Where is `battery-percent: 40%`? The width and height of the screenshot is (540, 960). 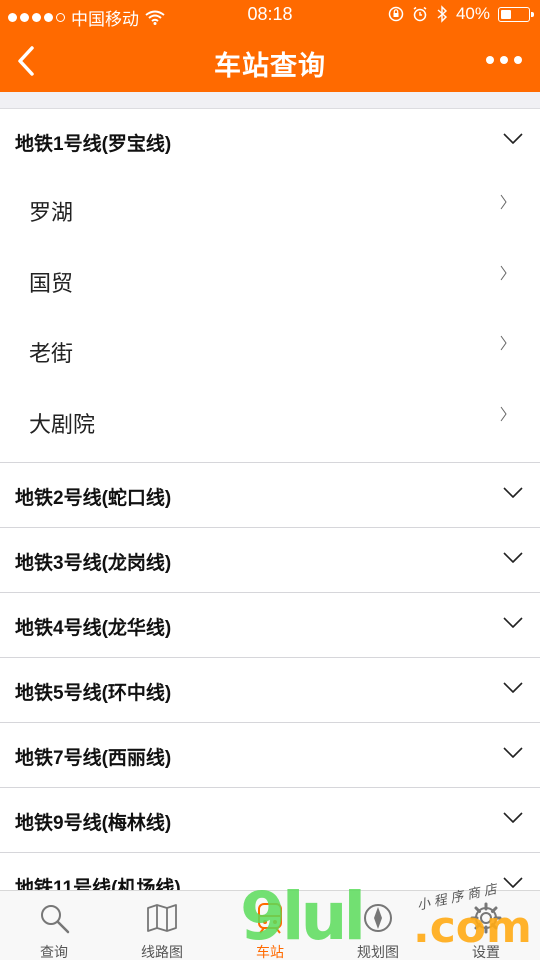 battery-percent: 40% is located at coordinates (472, 13).